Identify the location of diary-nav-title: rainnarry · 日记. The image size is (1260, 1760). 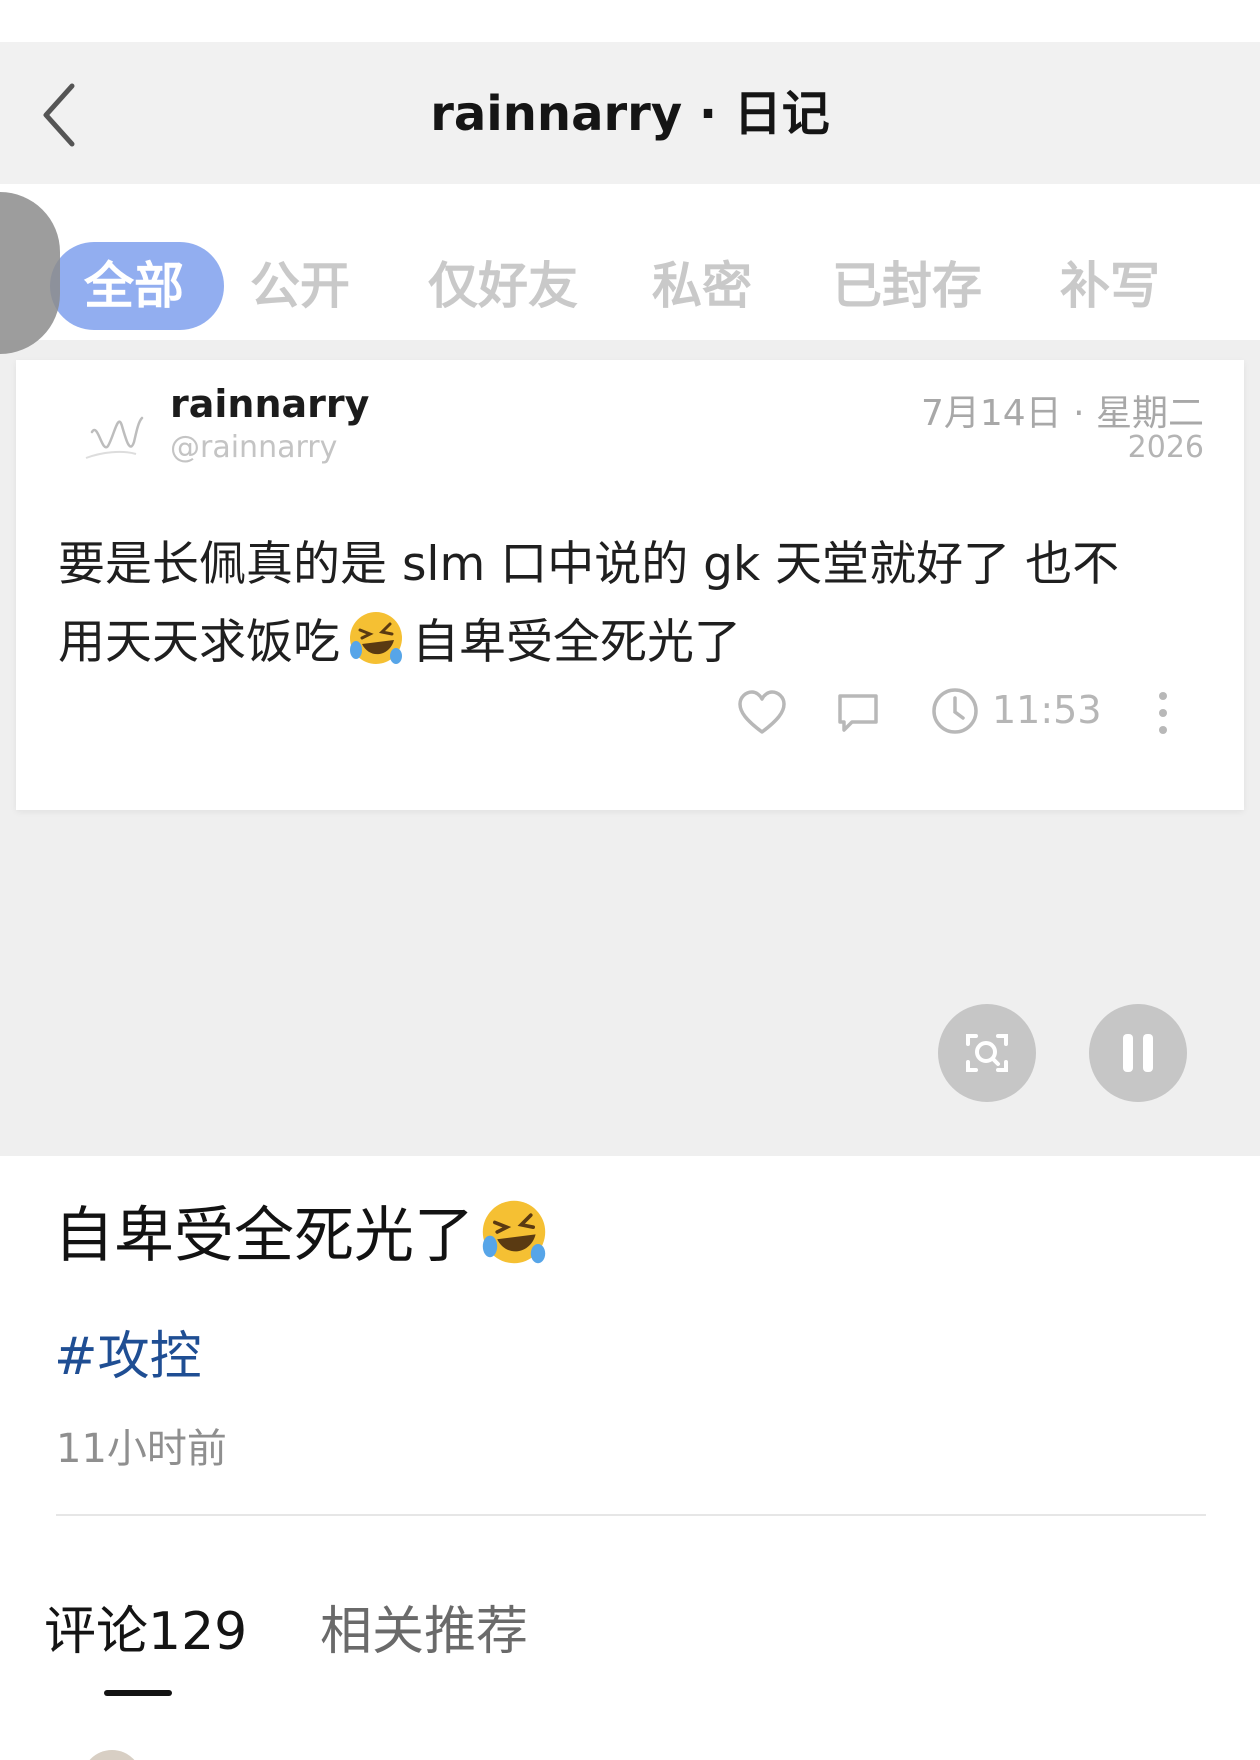
(630, 114).